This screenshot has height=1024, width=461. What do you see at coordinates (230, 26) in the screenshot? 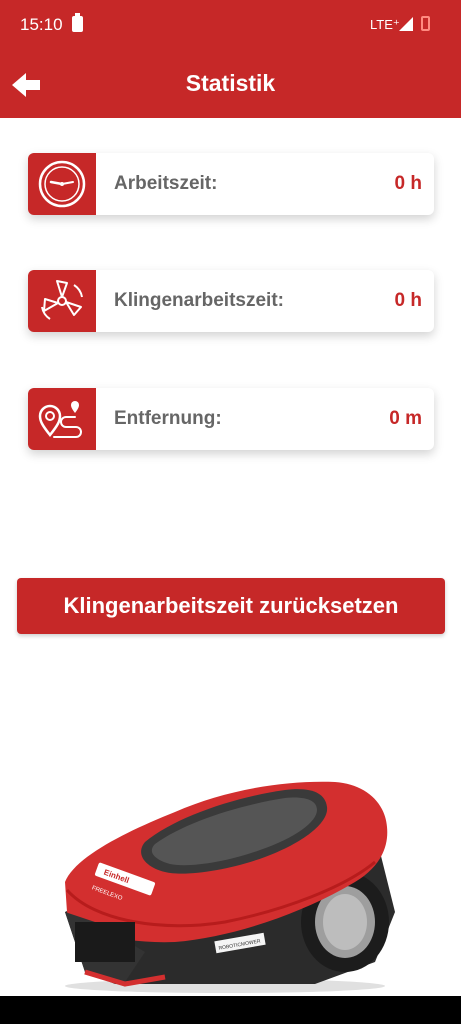
I see `status-bar: 15:10 LTE⁺` at bounding box center [230, 26].